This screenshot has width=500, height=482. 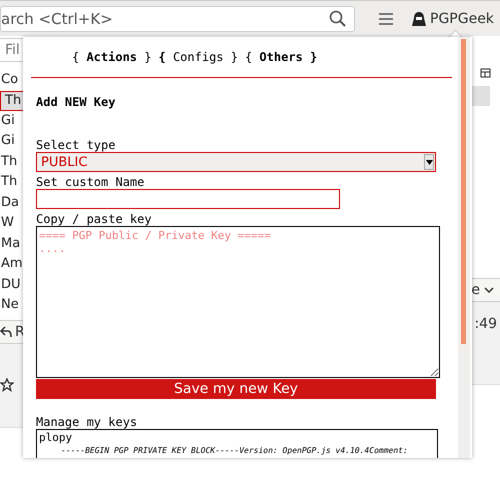 What do you see at coordinates (11, 244) in the screenshot?
I see `message-row: Ma` at bounding box center [11, 244].